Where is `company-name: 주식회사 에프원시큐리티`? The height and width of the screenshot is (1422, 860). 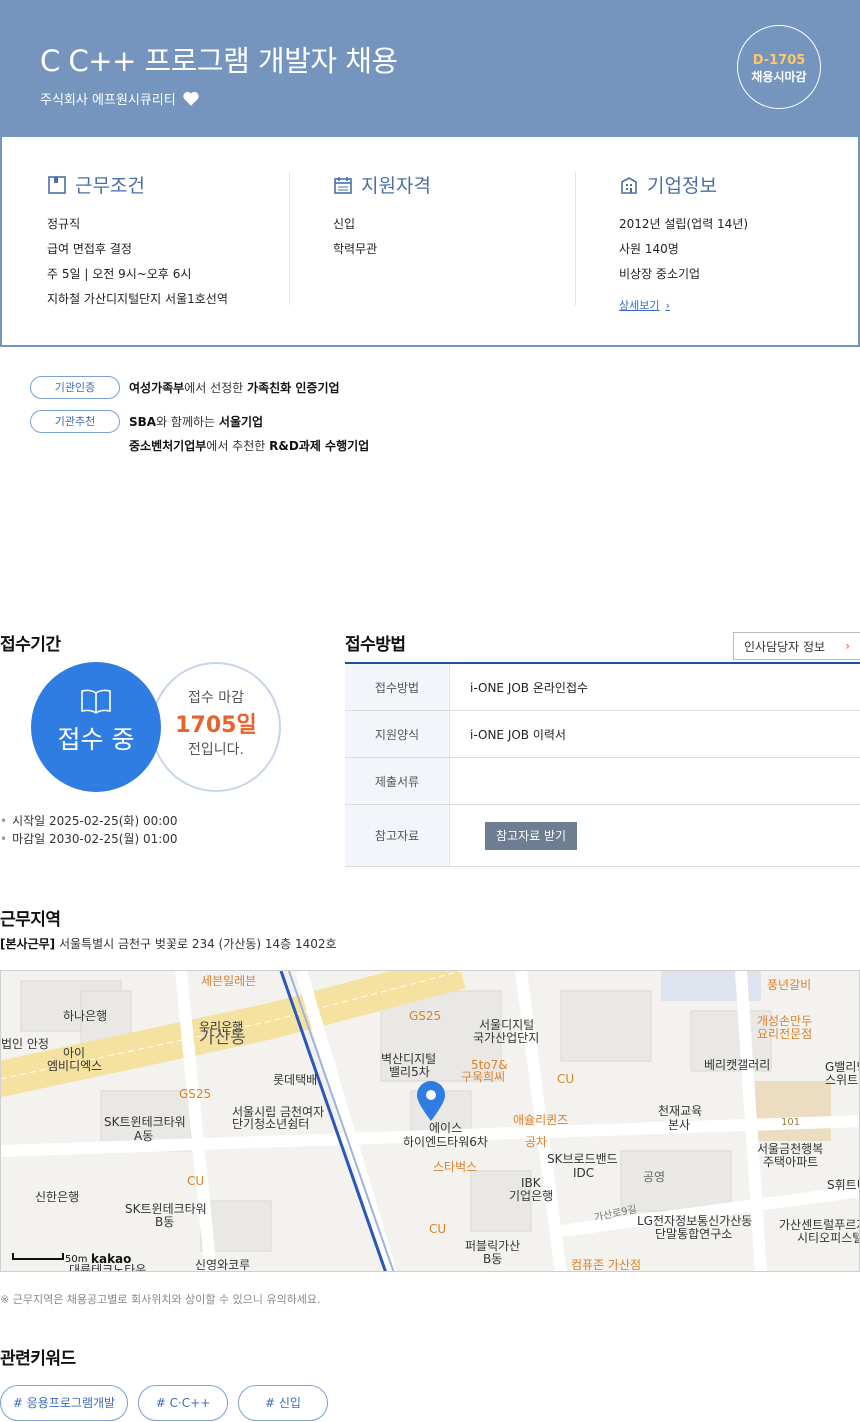 company-name: 주식회사 에프원시큐리티 is located at coordinates (108, 98).